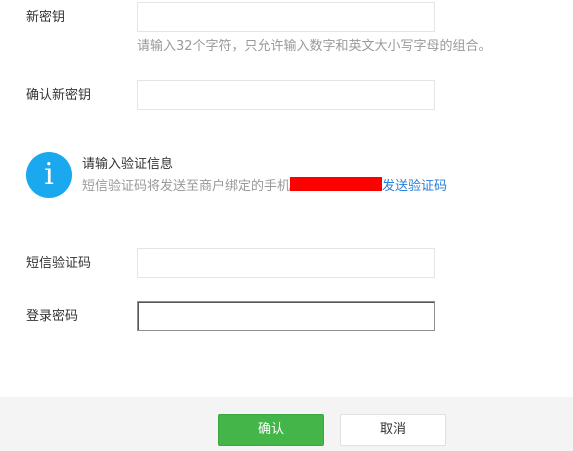 This screenshot has height=451, width=573. What do you see at coordinates (314, 46) in the screenshot?
I see `new-key-hint: 请输入32个字符，只允许输入数字和英文大小写字母的组合。` at bounding box center [314, 46].